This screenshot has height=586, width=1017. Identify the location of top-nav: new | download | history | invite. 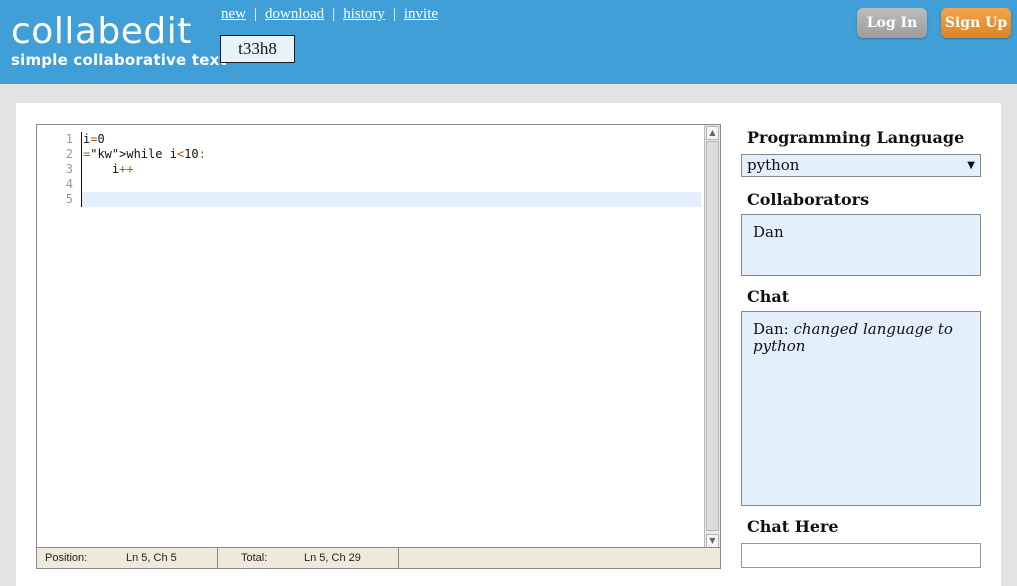
(329, 14).